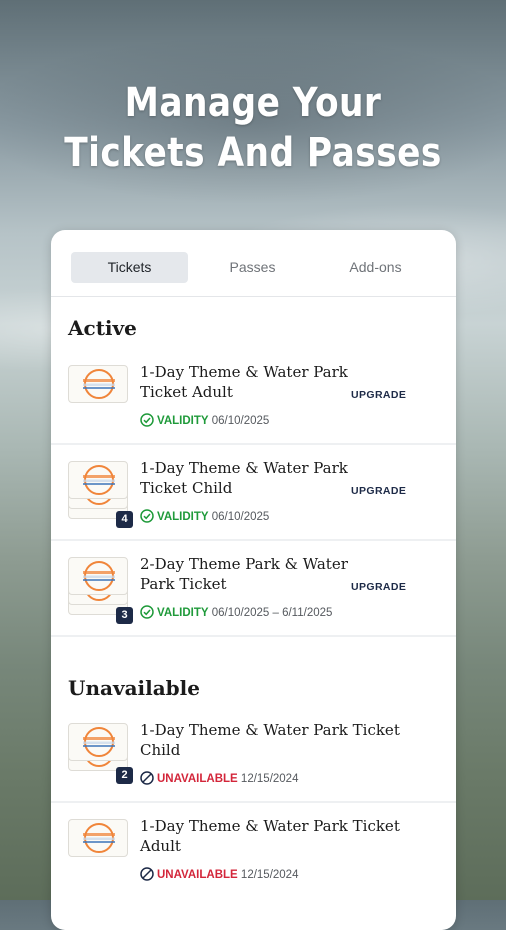  I want to click on ticket-count-badge: 3, so click(124, 615).